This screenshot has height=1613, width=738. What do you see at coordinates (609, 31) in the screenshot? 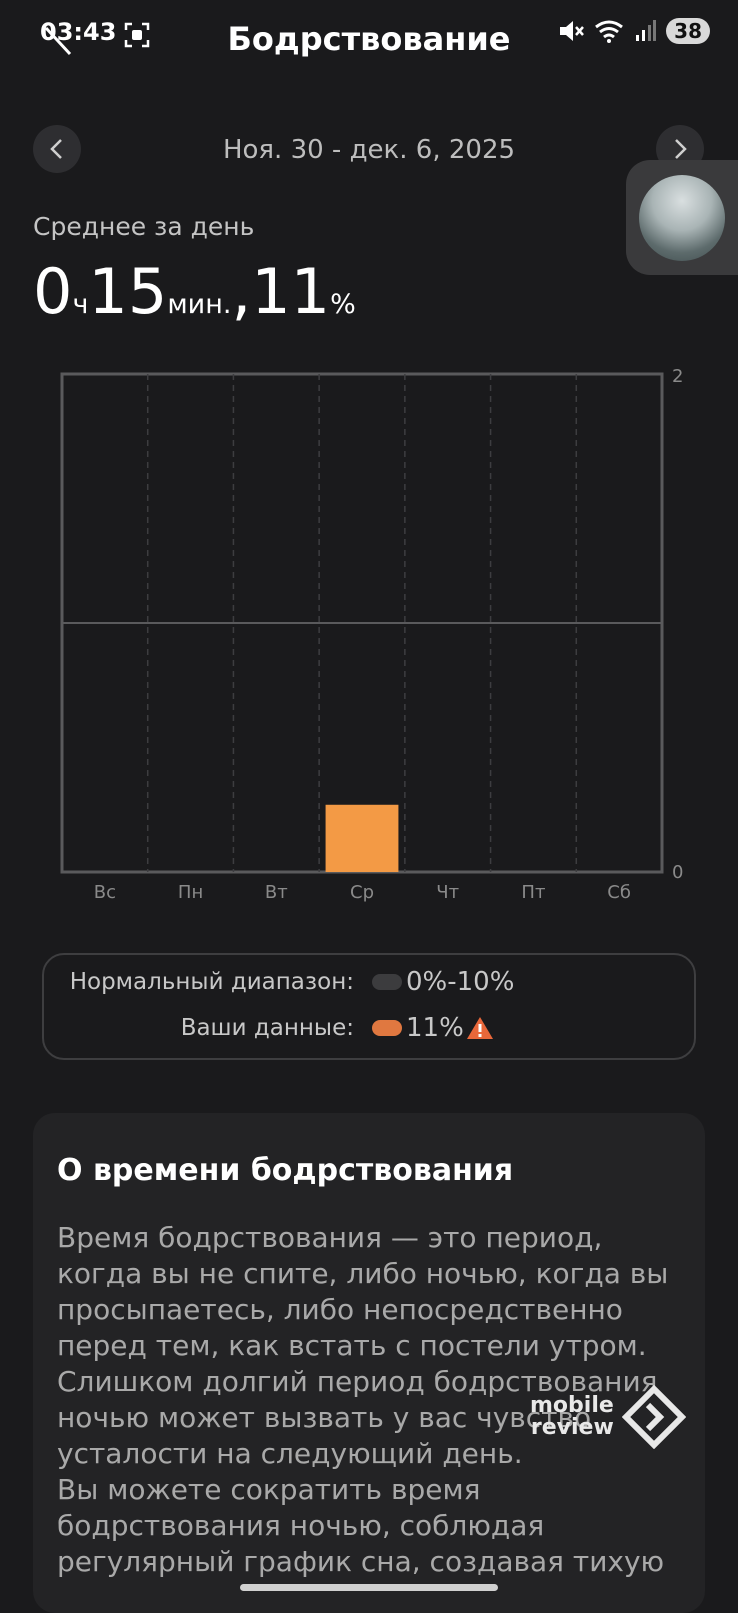
I see `wifi-icon` at bounding box center [609, 31].